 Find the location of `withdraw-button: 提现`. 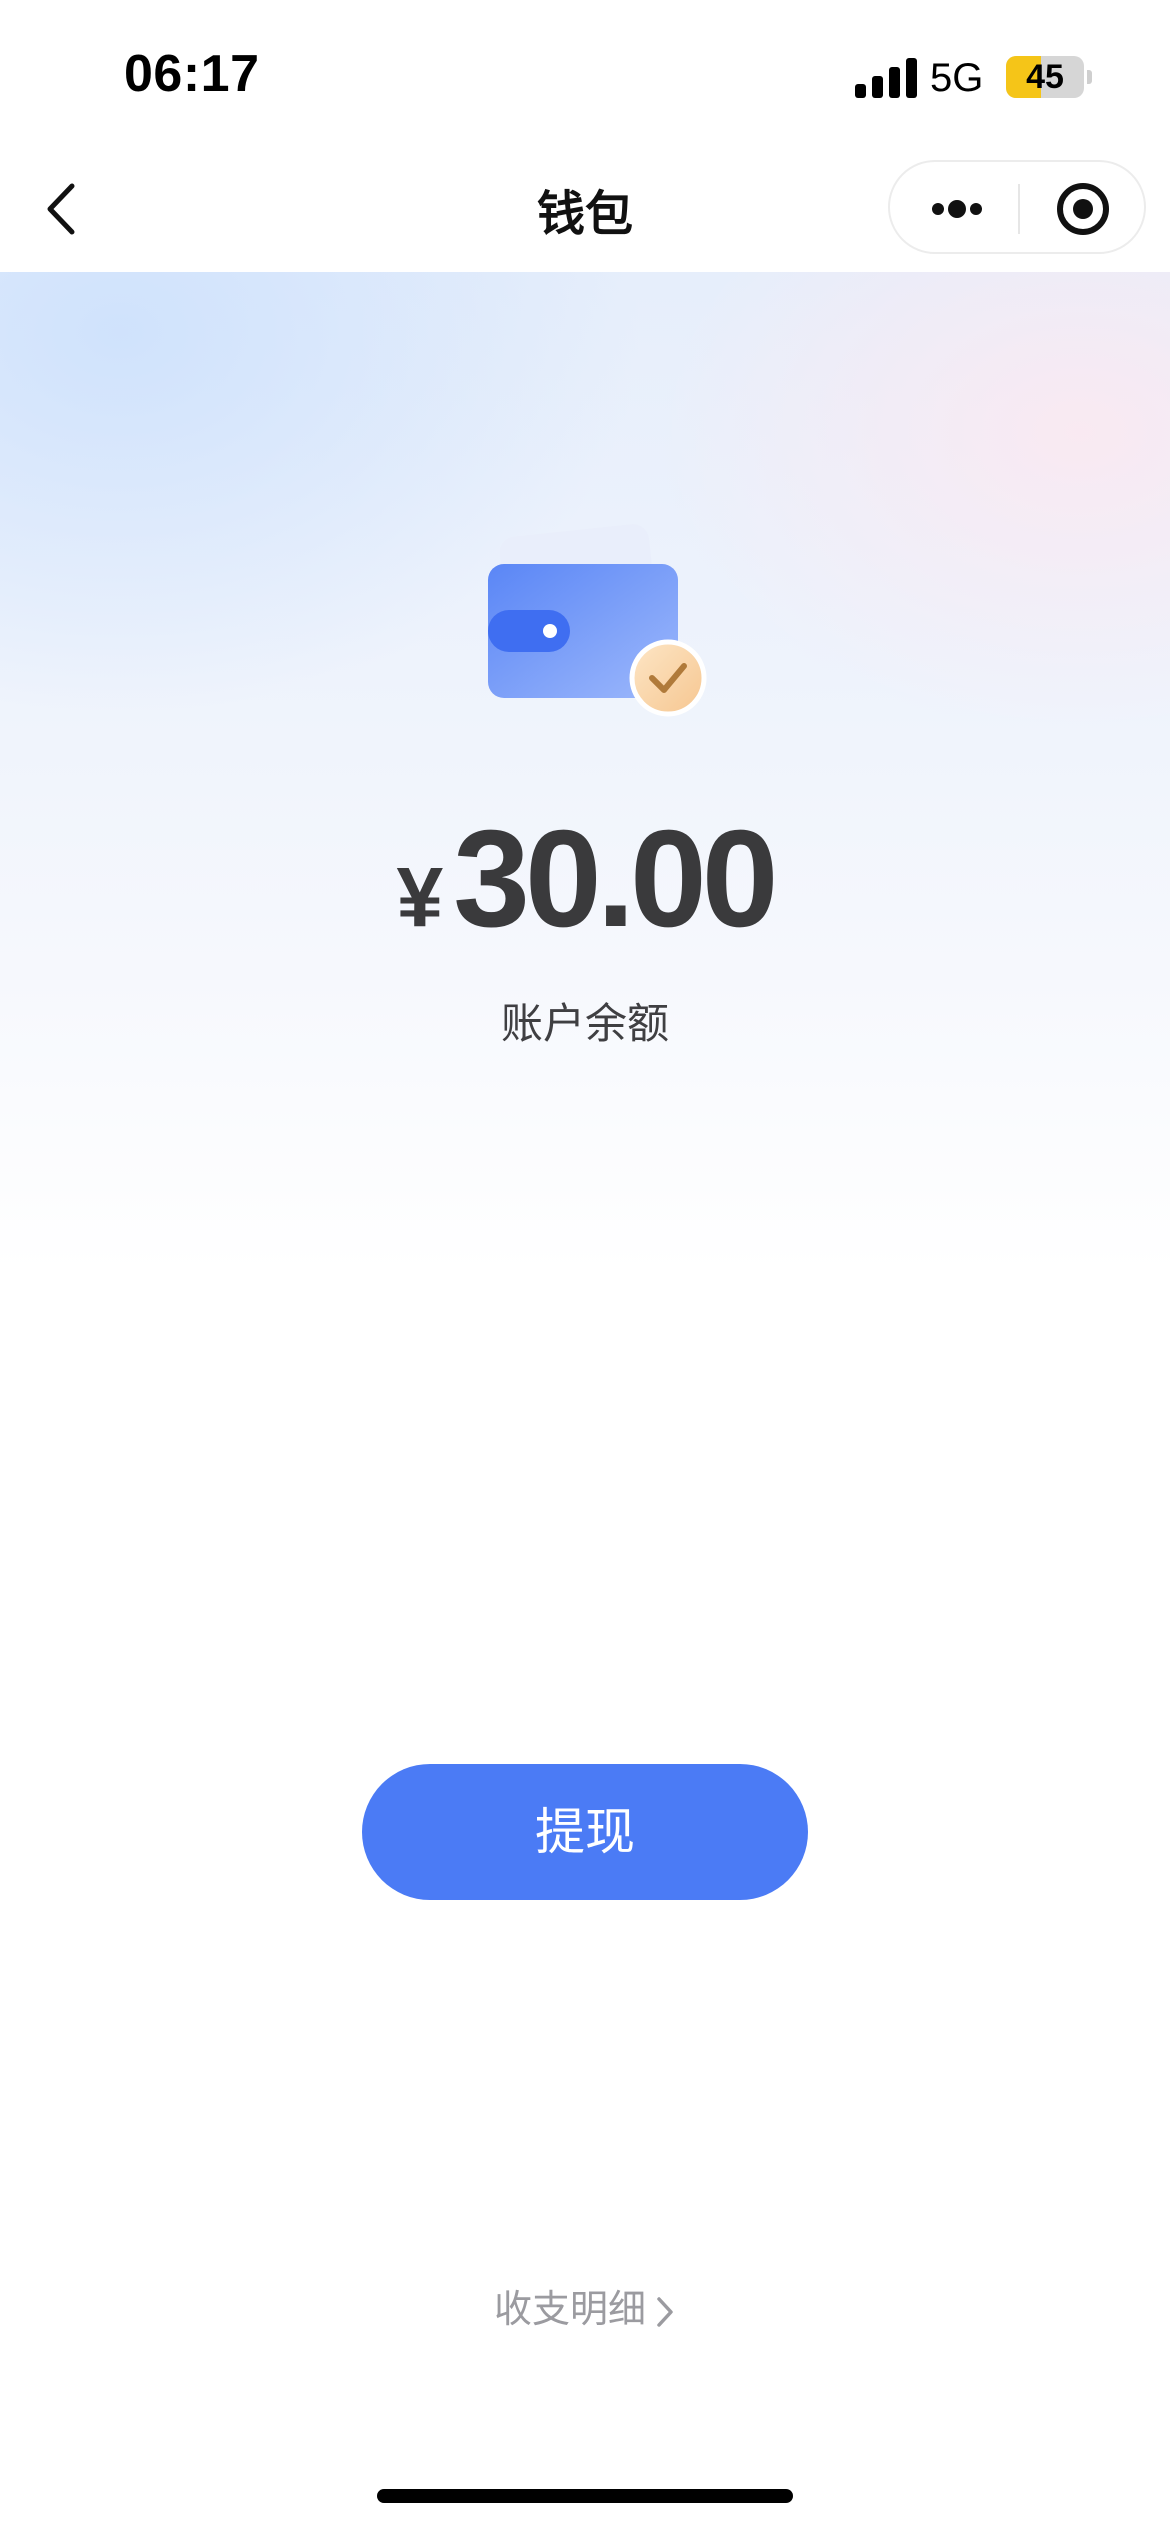

withdraw-button: 提现 is located at coordinates (585, 1832).